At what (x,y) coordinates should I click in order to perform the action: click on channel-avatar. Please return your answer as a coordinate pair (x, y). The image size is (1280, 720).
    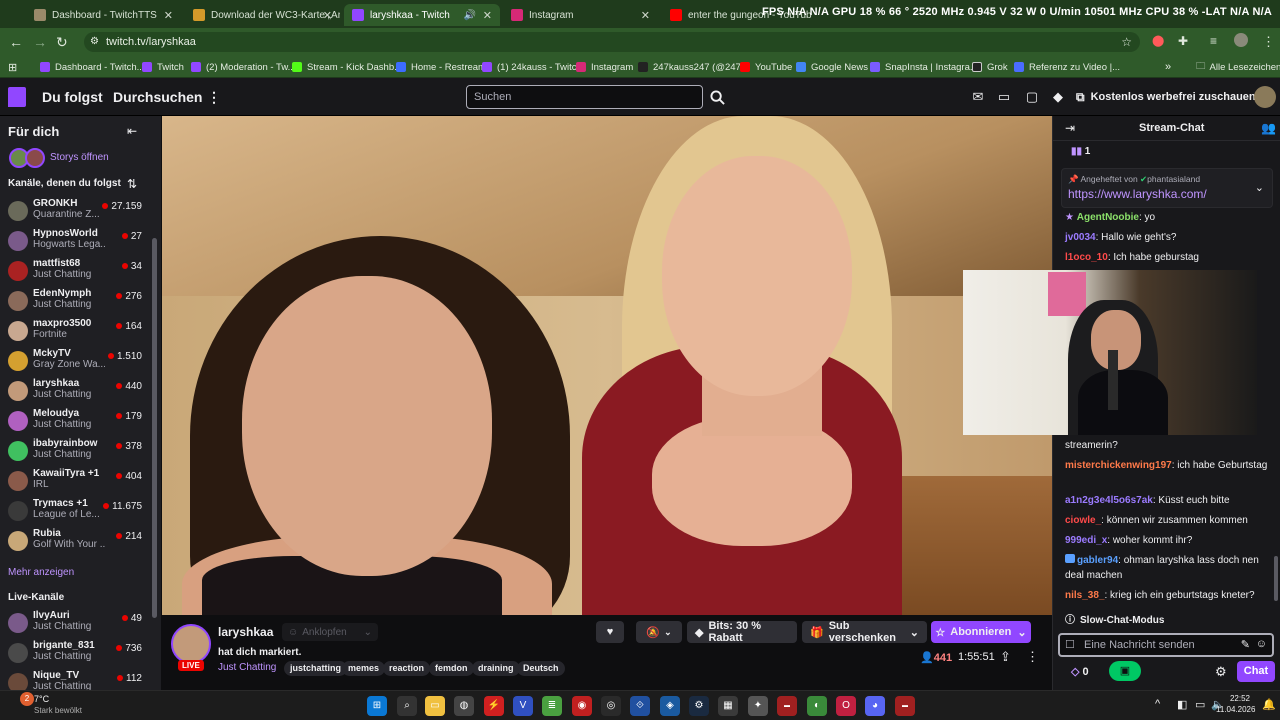
    Looking at the image, I should click on (191, 644).